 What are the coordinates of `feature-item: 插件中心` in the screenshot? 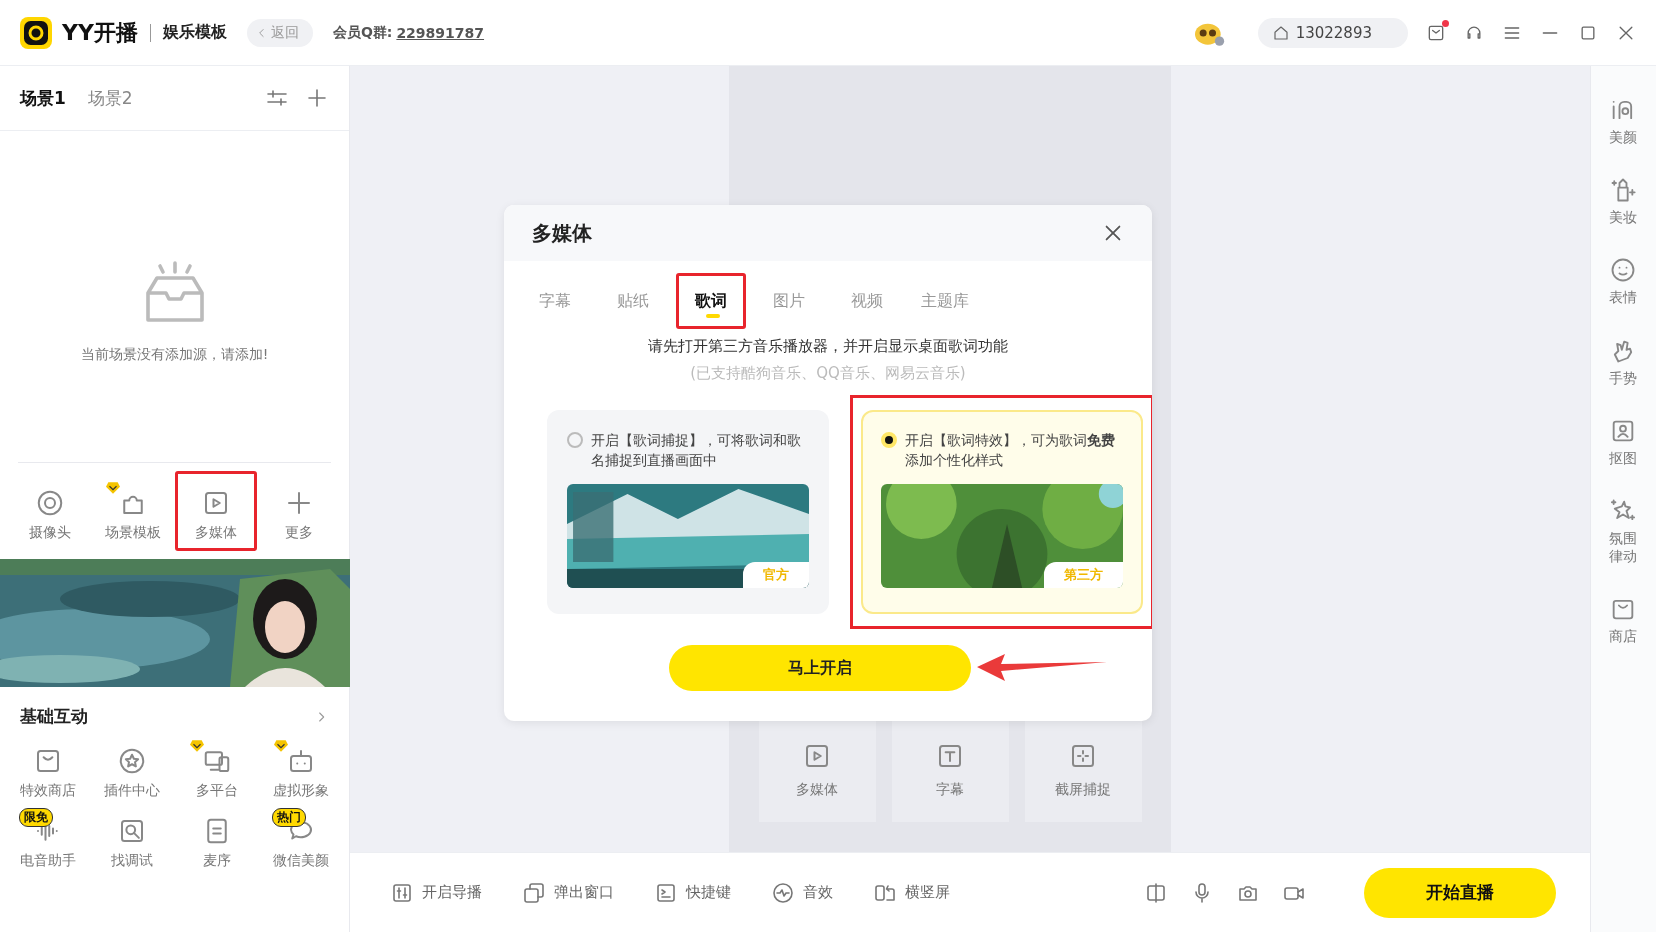 It's located at (132, 768).